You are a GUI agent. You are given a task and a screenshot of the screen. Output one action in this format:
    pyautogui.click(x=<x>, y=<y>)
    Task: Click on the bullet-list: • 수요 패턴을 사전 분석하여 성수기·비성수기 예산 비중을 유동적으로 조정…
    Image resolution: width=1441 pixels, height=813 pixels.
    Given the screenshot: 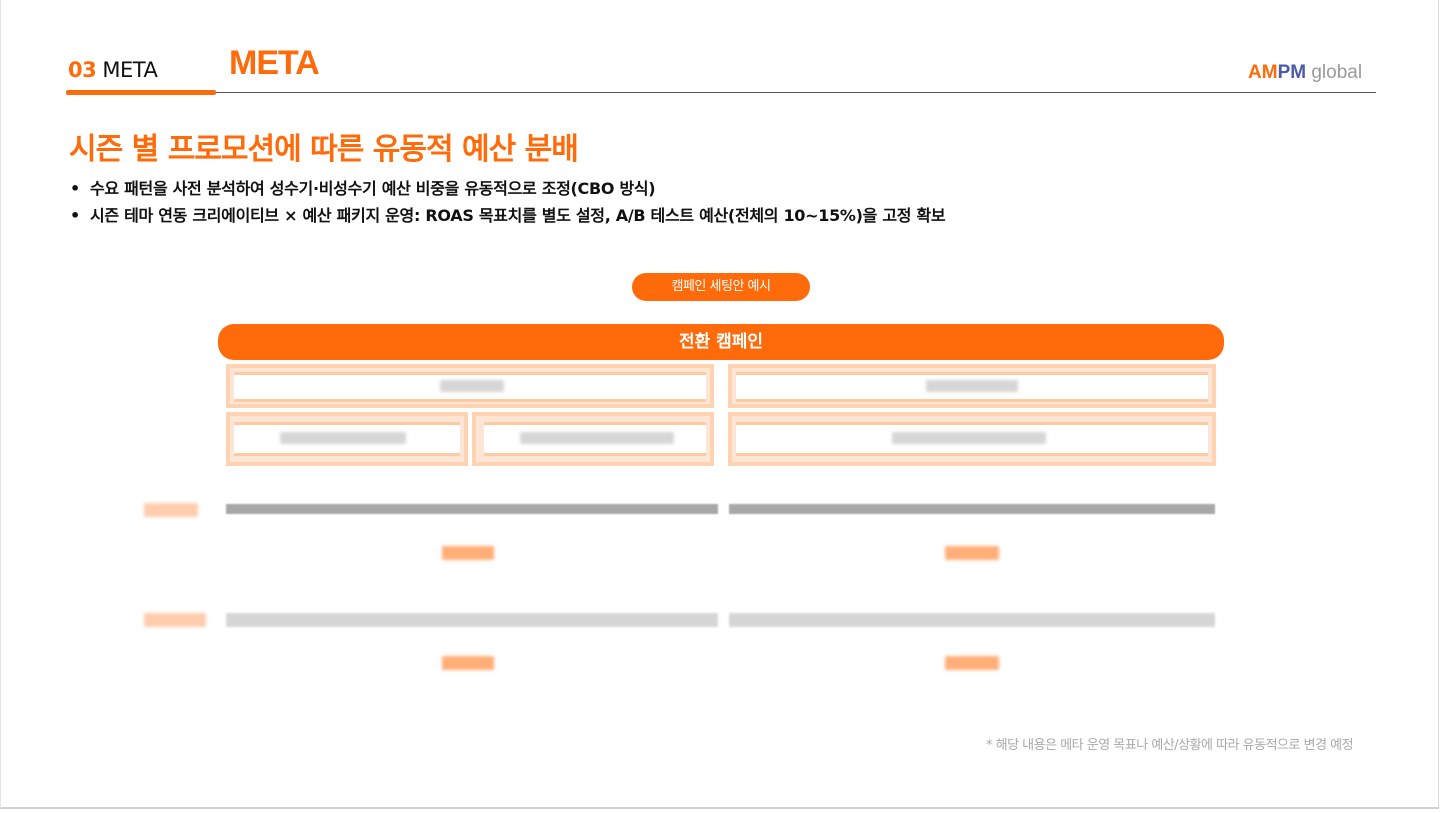 What is the action you would take?
    pyautogui.click(x=508, y=202)
    